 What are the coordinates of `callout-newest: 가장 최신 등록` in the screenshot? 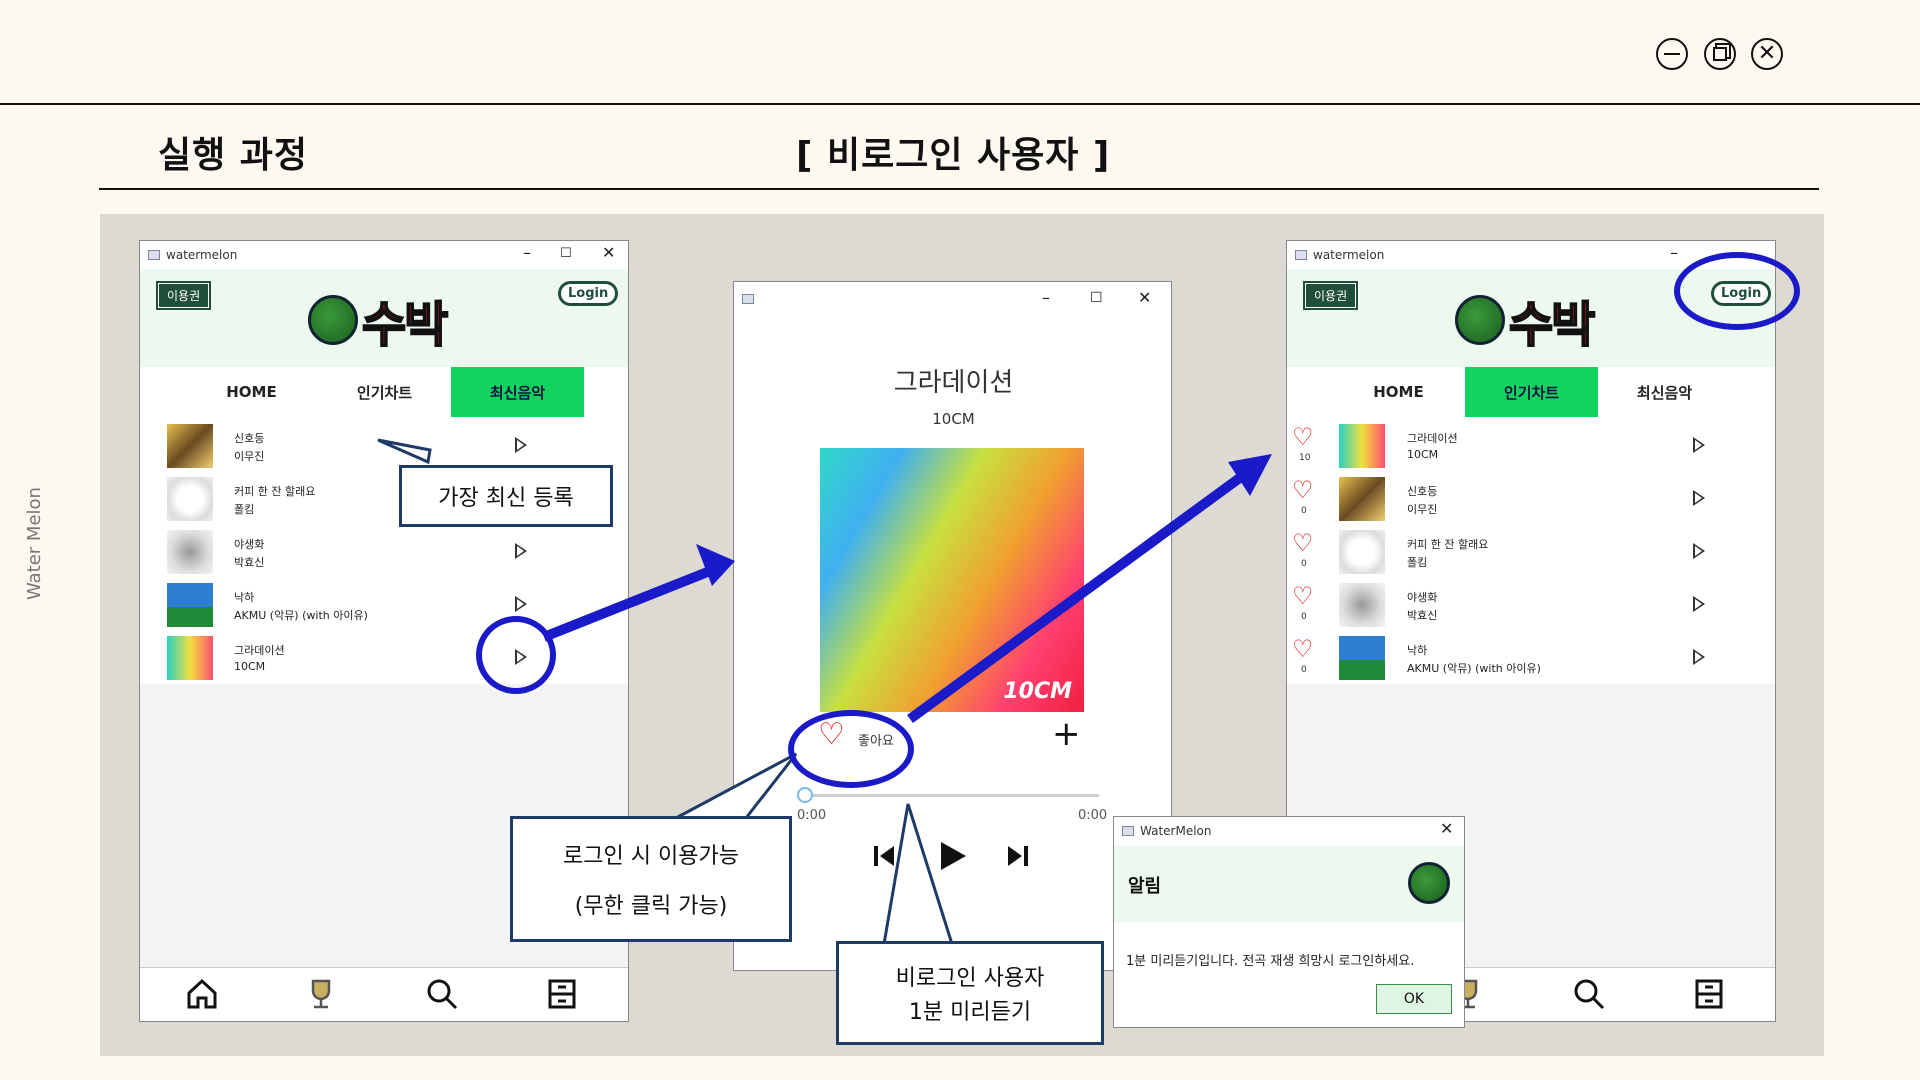 It's located at (506, 496).